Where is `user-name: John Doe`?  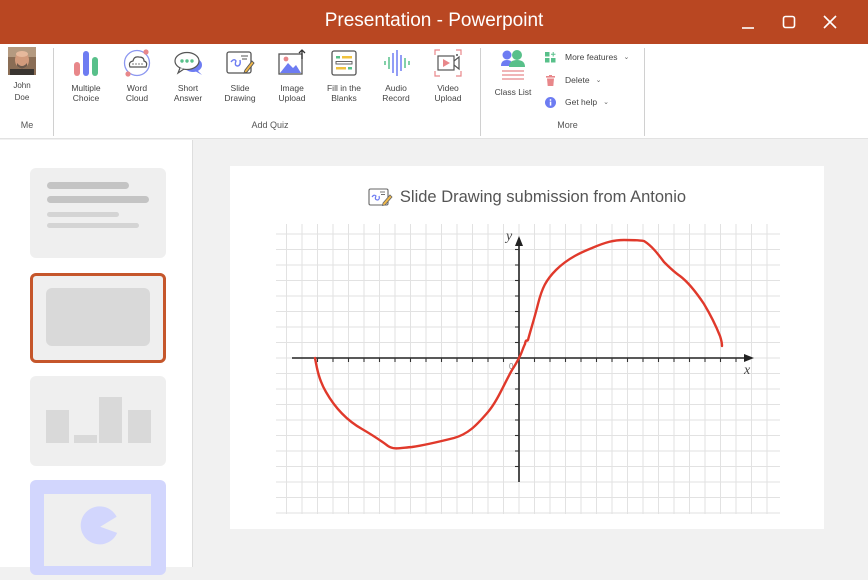
user-name: John Doe is located at coordinates (22, 91).